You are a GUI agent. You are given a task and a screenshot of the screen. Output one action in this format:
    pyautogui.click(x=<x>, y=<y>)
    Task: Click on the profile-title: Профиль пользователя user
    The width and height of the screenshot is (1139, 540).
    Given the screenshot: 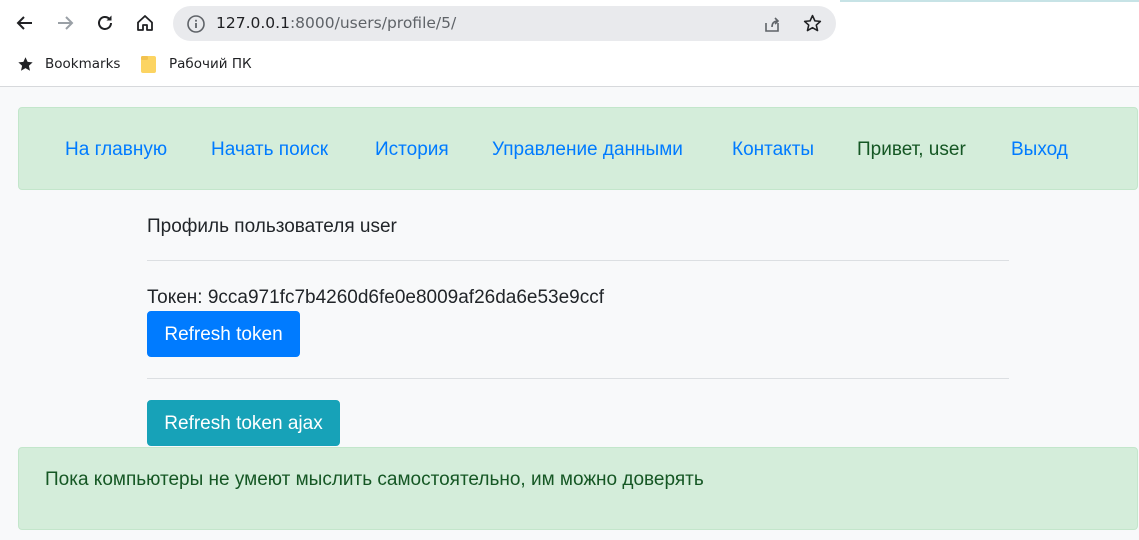 What is the action you would take?
    pyautogui.click(x=272, y=226)
    